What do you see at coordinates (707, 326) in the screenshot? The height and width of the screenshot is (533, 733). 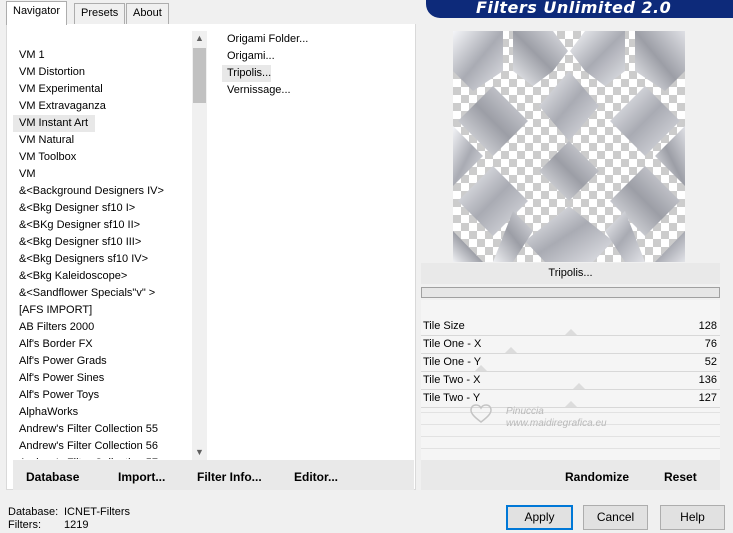 I see `param-value: 128` at bounding box center [707, 326].